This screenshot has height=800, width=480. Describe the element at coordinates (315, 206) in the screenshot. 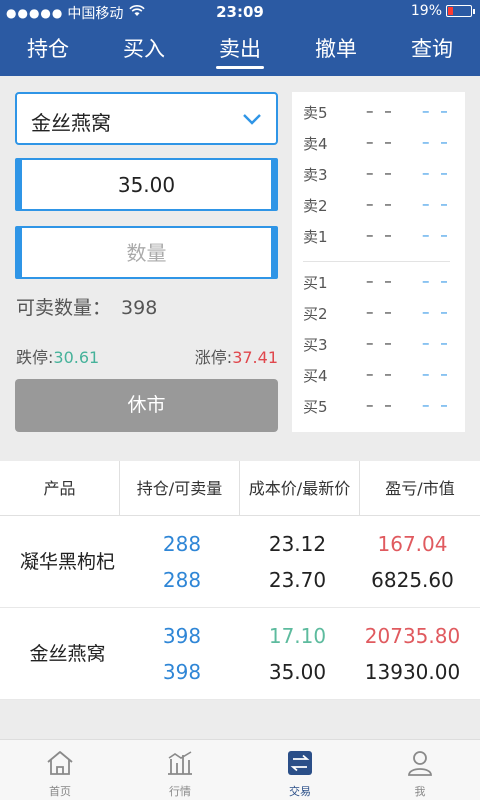

I see `order-book-level: 卖2` at that location.